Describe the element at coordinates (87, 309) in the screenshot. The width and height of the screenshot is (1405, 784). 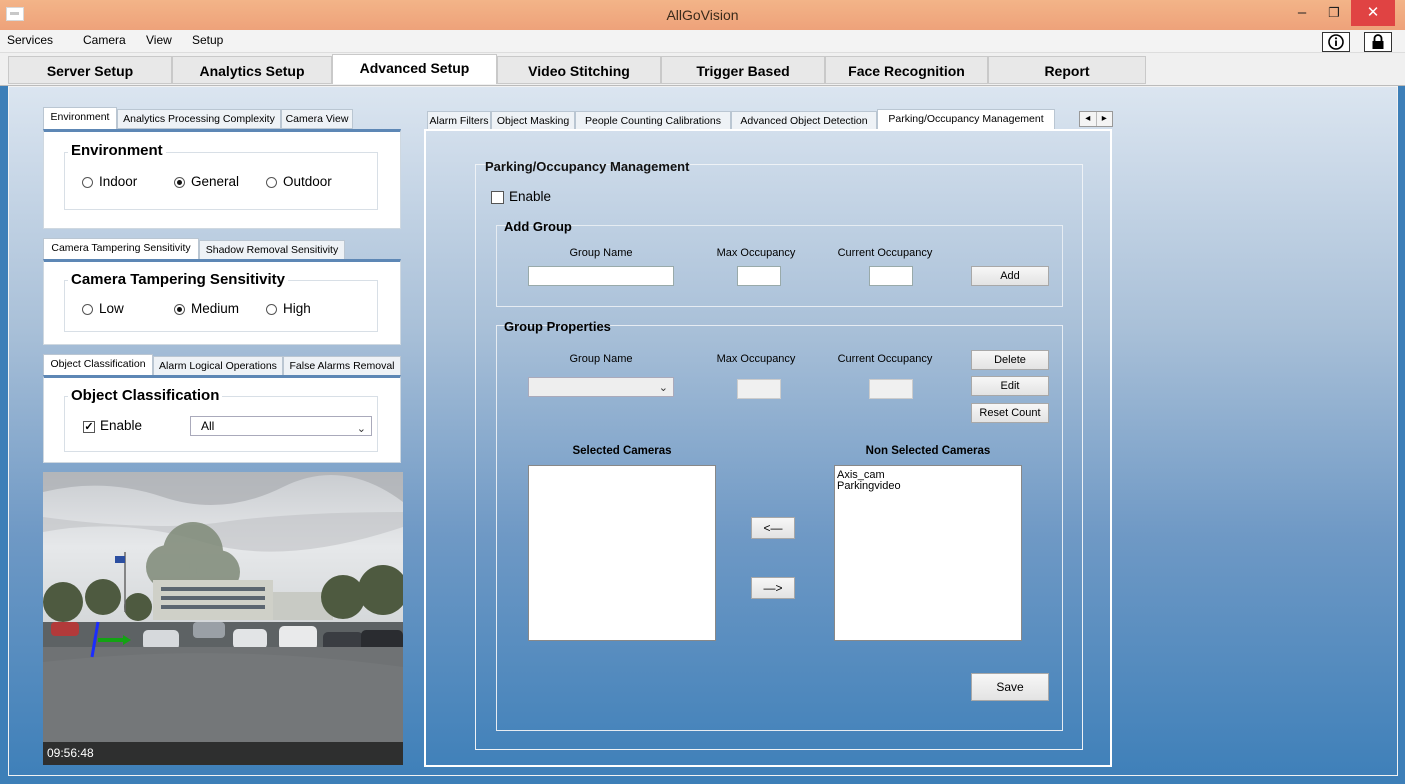
I see `radio-low` at that location.